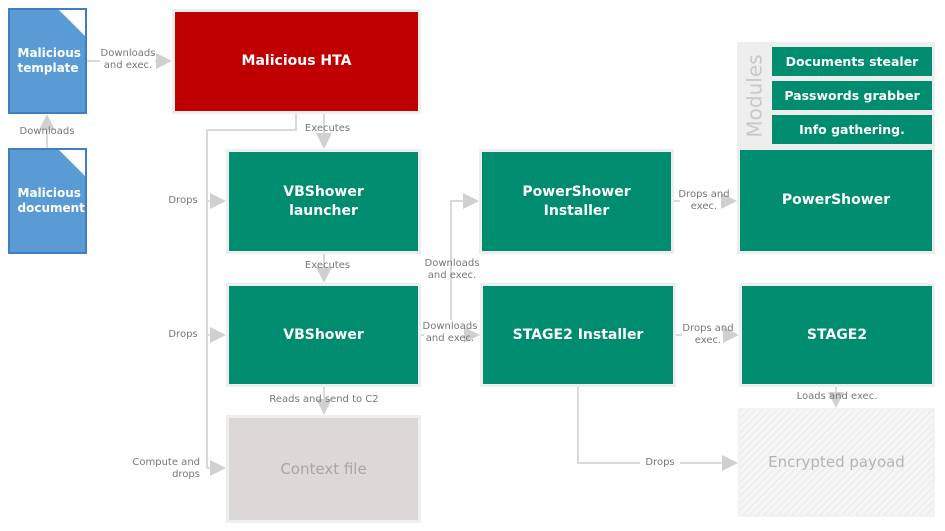 This screenshot has height=531, width=945. I want to click on edge-label: Downloads, so click(47, 131).